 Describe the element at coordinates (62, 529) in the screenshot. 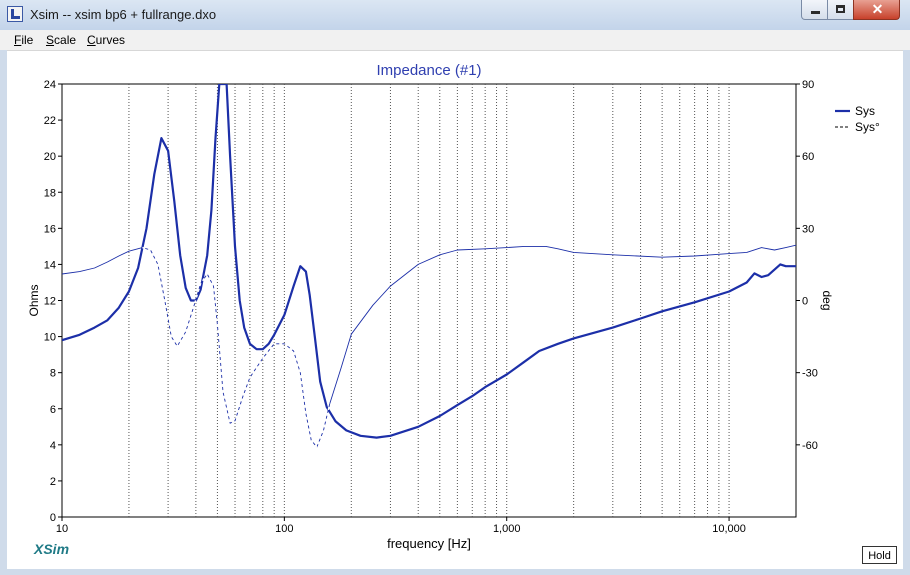

I see `x-tick-label: 10` at that location.